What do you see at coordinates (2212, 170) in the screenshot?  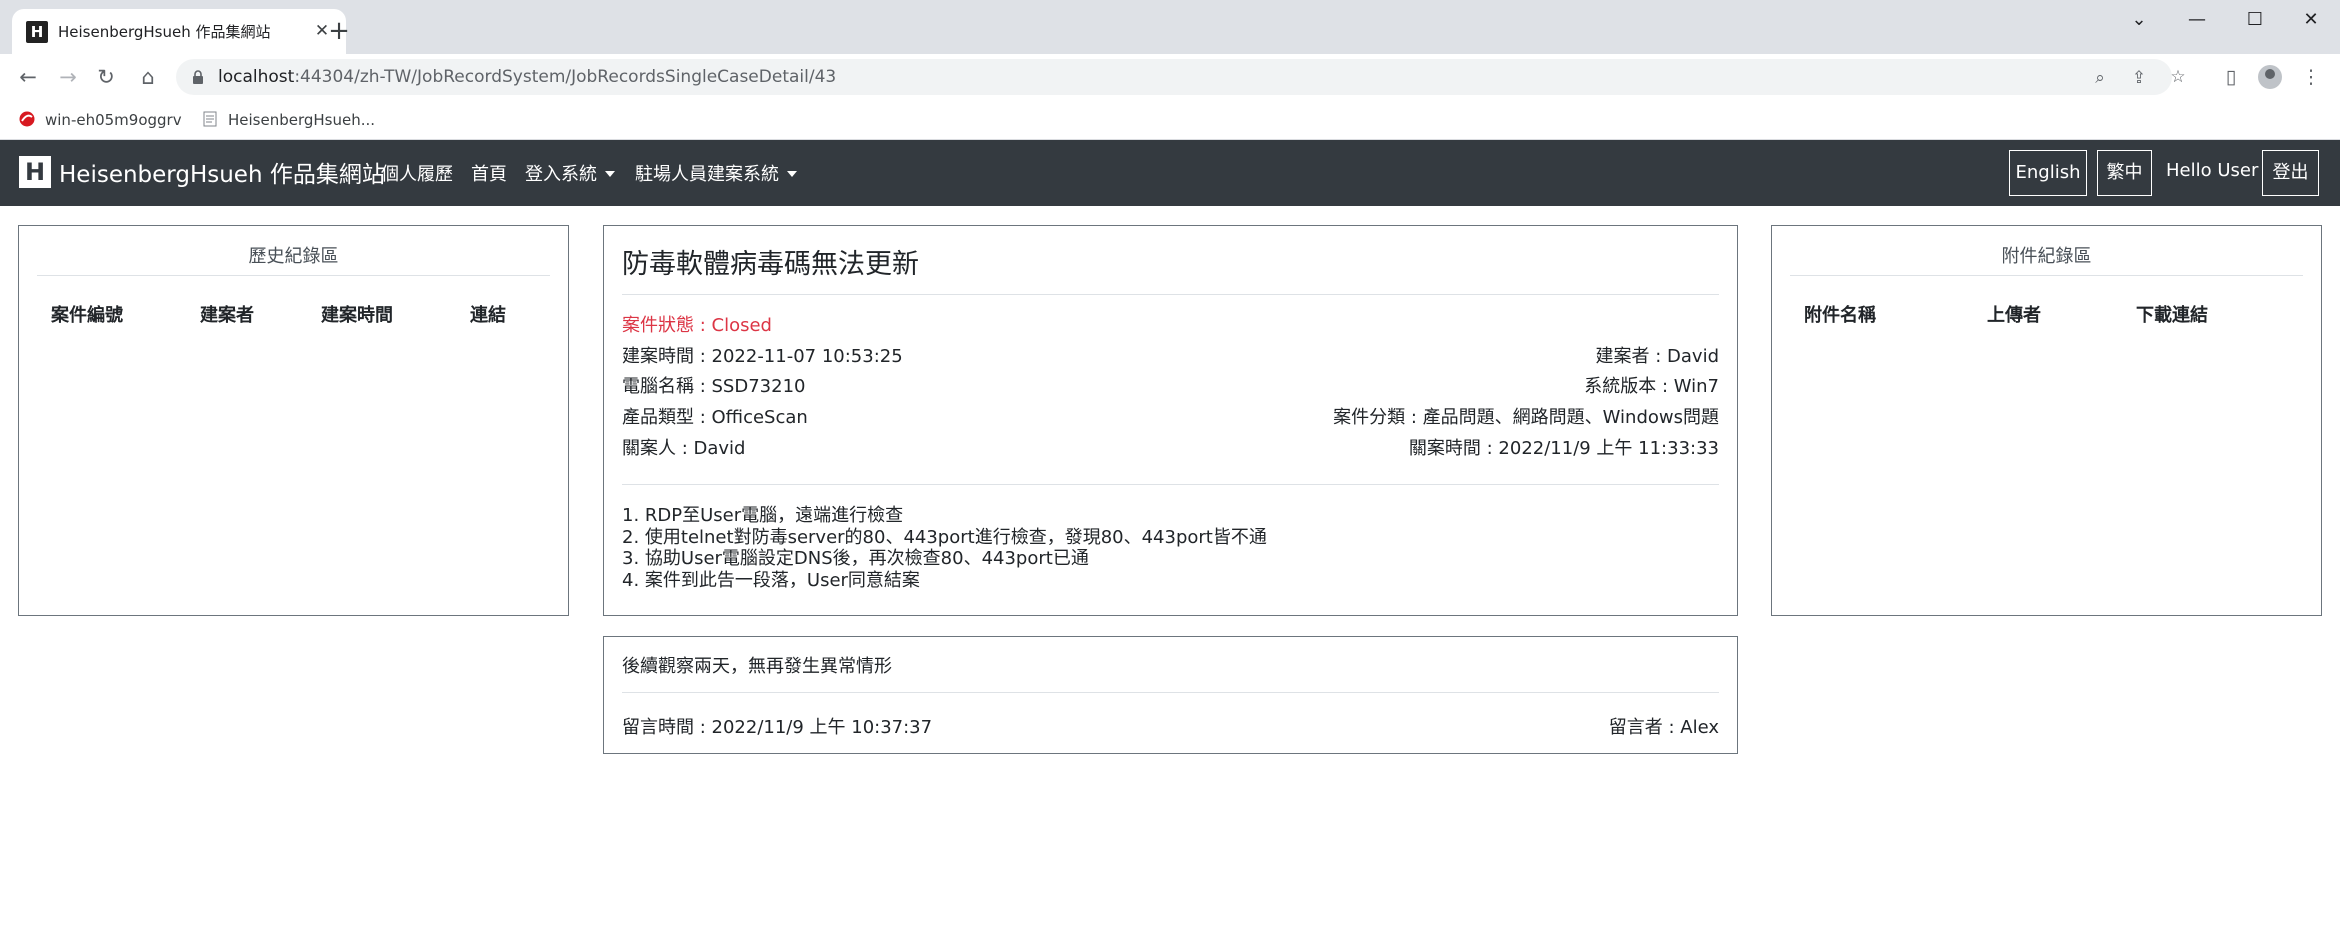 I see `user-greeting: Hello User` at bounding box center [2212, 170].